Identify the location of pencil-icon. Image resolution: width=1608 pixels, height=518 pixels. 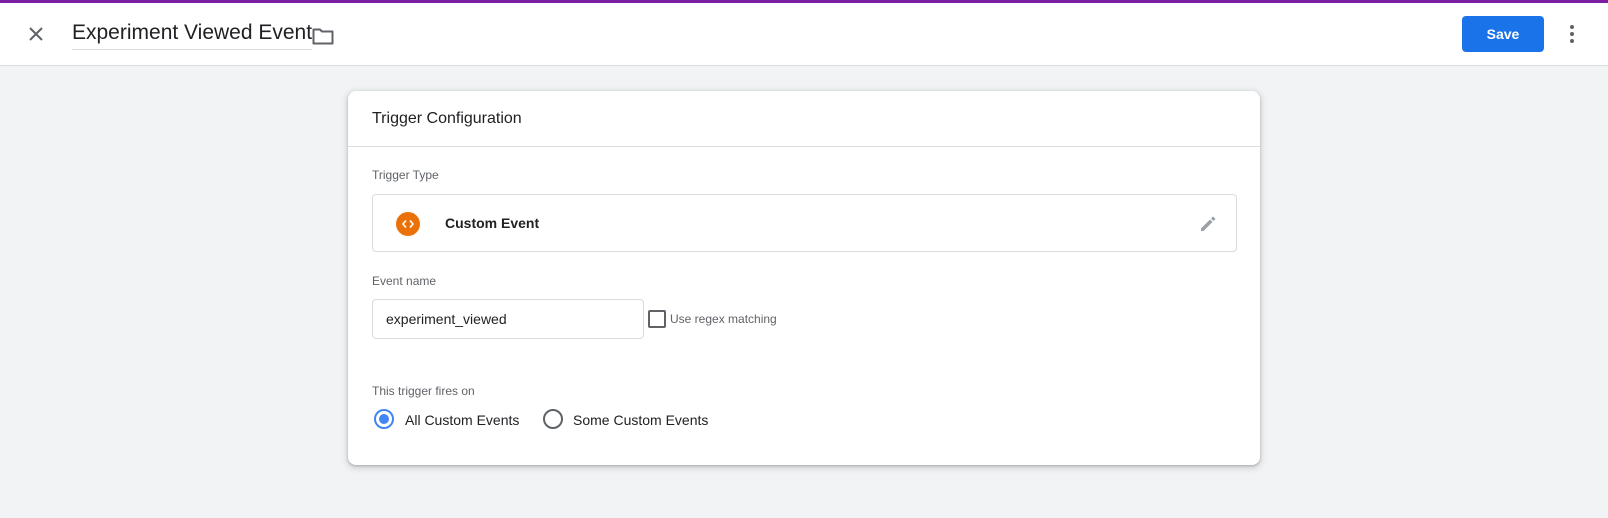
(1208, 223).